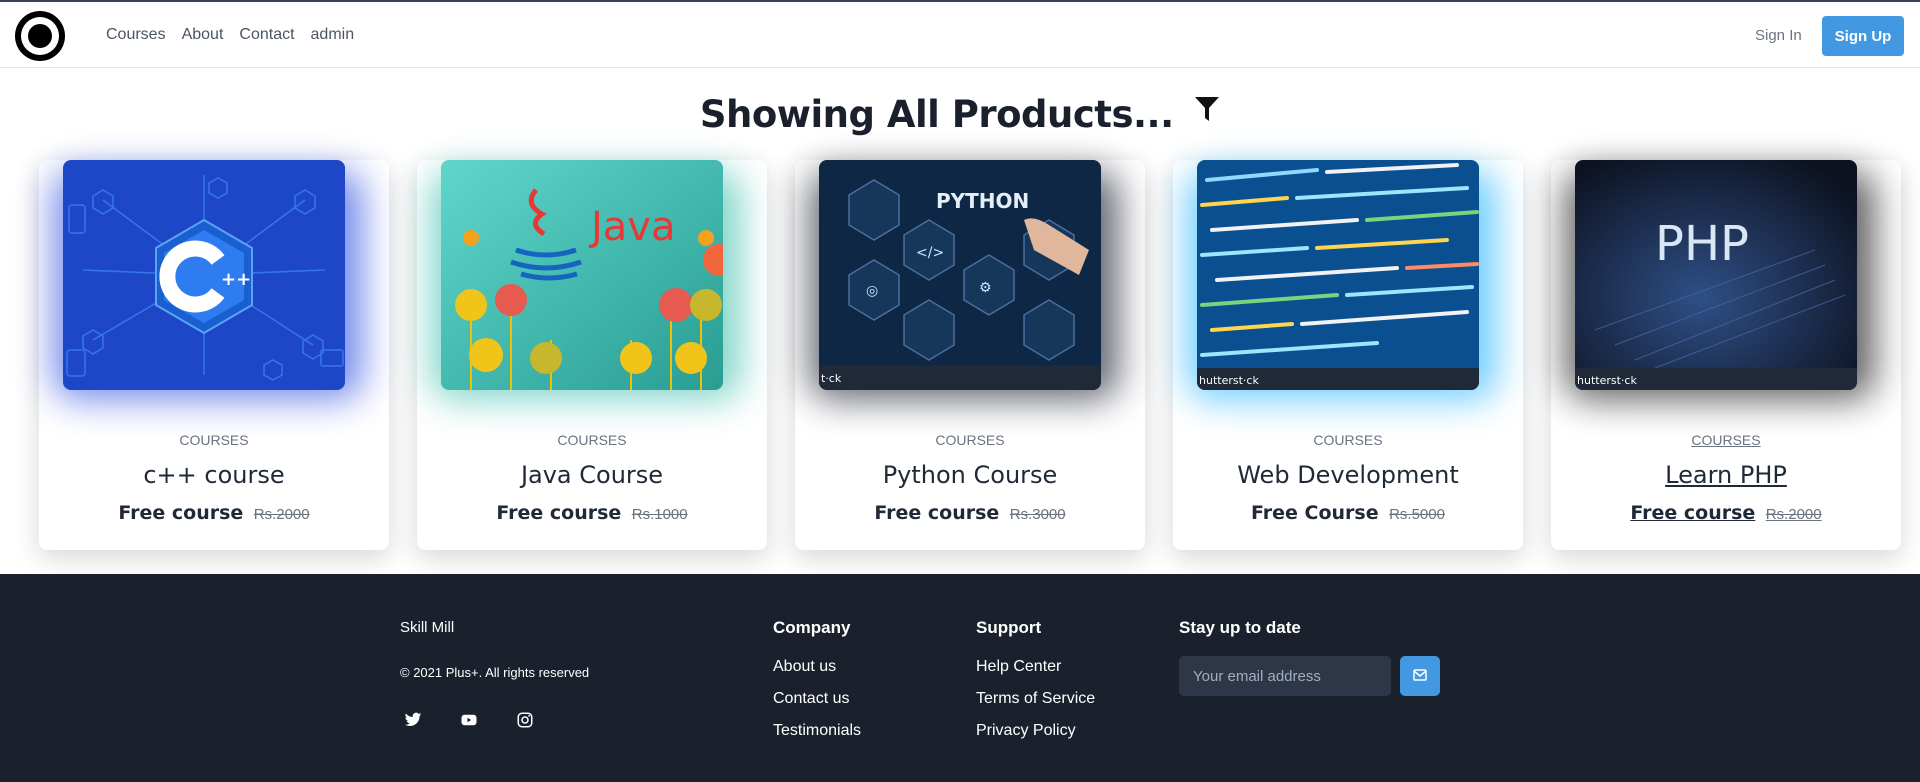 Image resolution: width=1920 pixels, height=782 pixels. I want to click on footer-company-column: Company About us Contact us Testimonials, so click(817, 686).